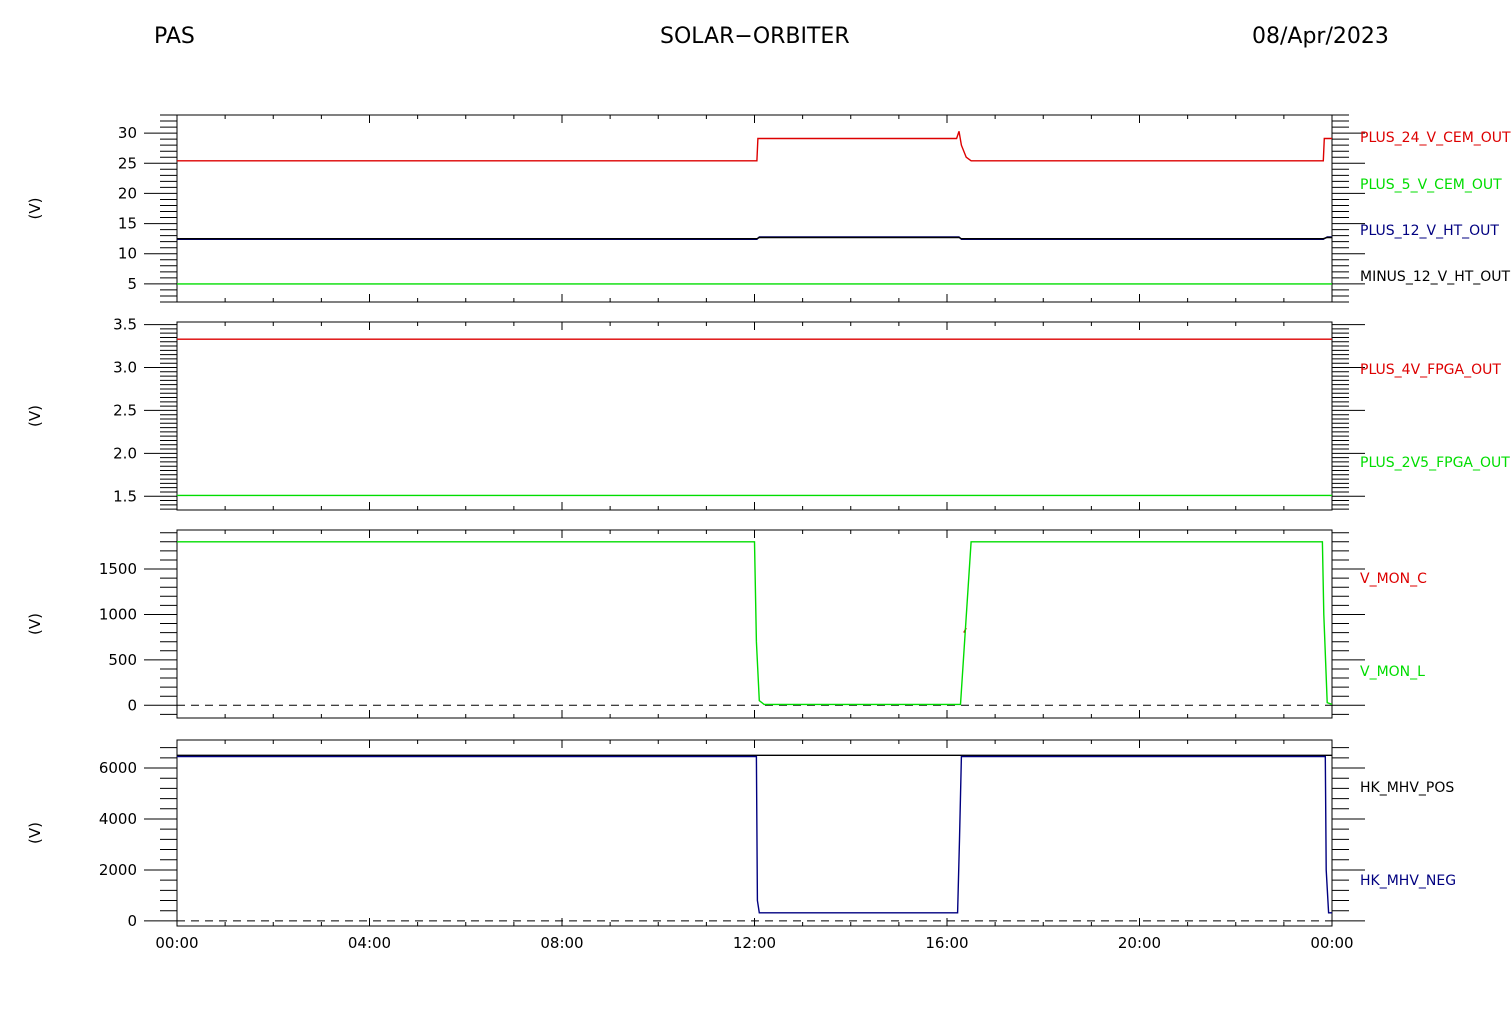 This screenshot has height=1020, width=1512. I want to click on y-tick-label: 6000, so click(118, 768).